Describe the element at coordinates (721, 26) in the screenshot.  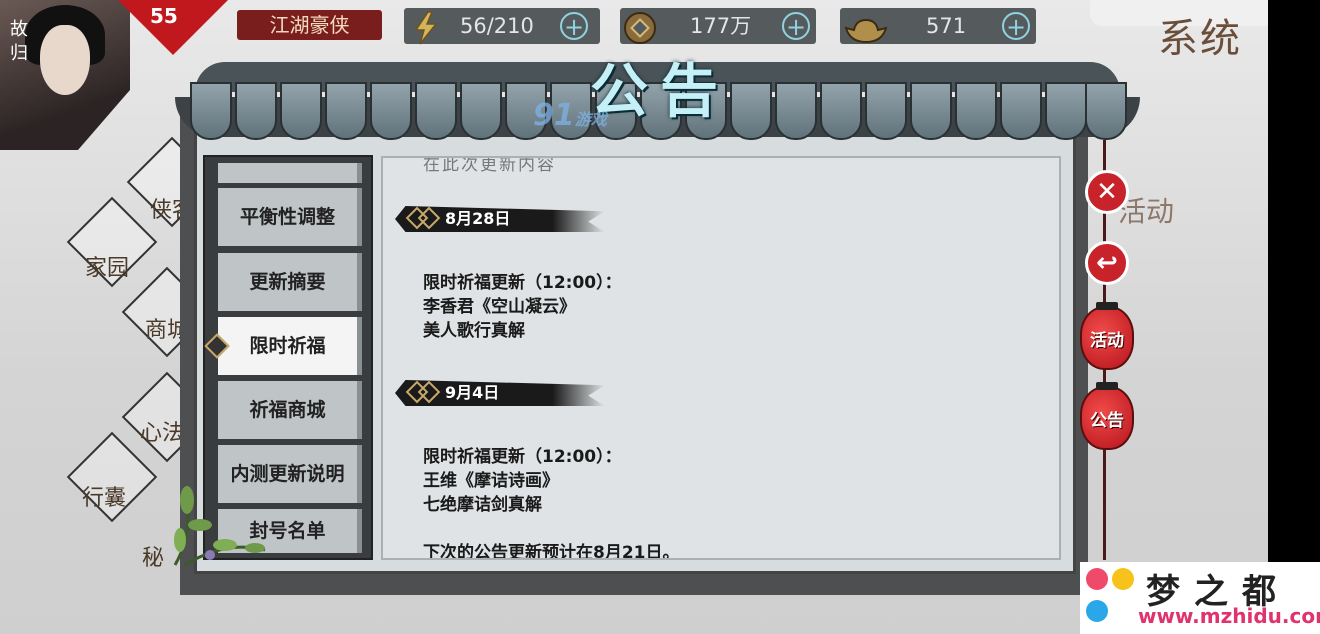
I see `coin-value: 177万` at that location.